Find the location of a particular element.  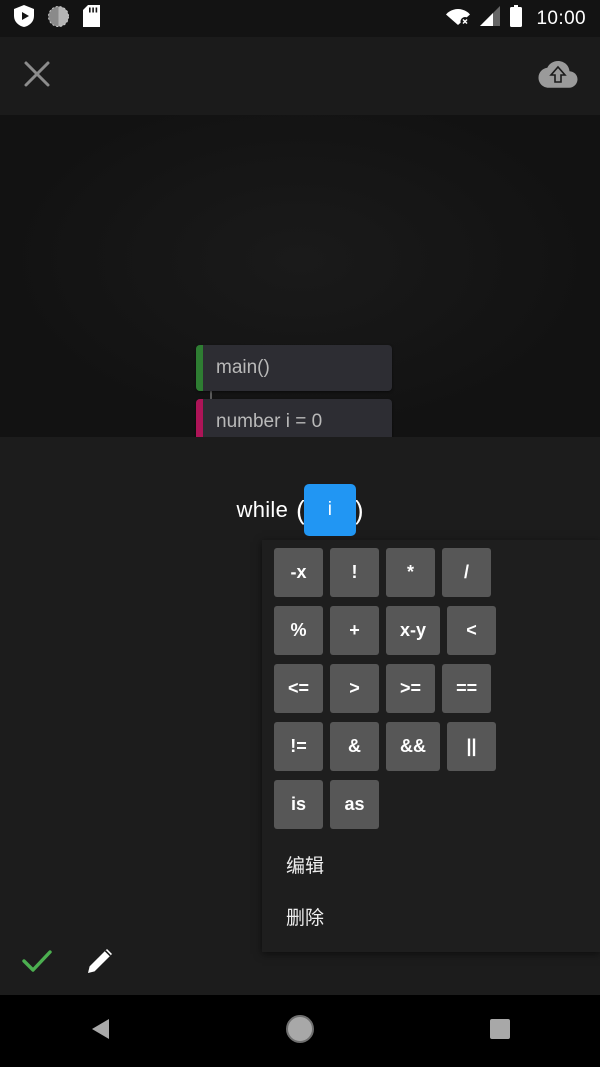

expression-close-paren: ) is located at coordinates (359, 509).